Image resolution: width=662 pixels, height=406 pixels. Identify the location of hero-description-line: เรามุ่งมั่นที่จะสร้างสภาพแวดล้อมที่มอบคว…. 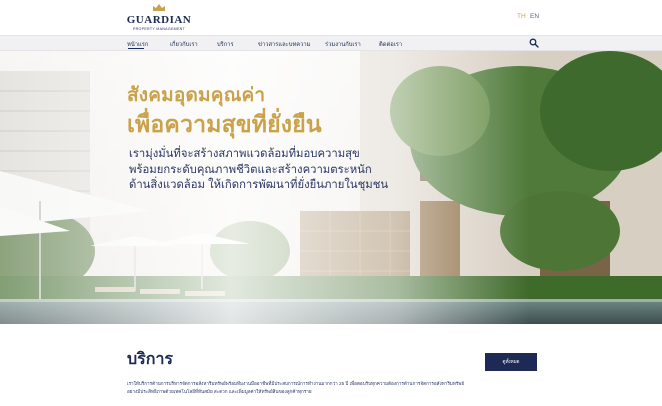
(244, 154).